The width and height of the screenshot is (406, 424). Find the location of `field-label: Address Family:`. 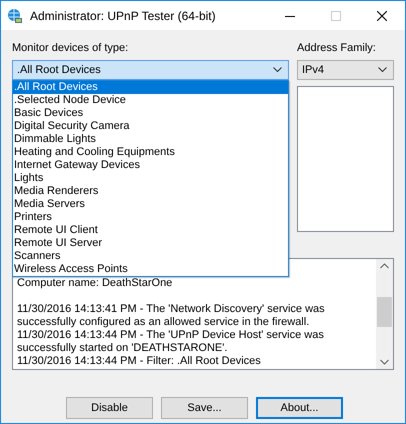

field-label: Address Family: is located at coordinates (337, 48).